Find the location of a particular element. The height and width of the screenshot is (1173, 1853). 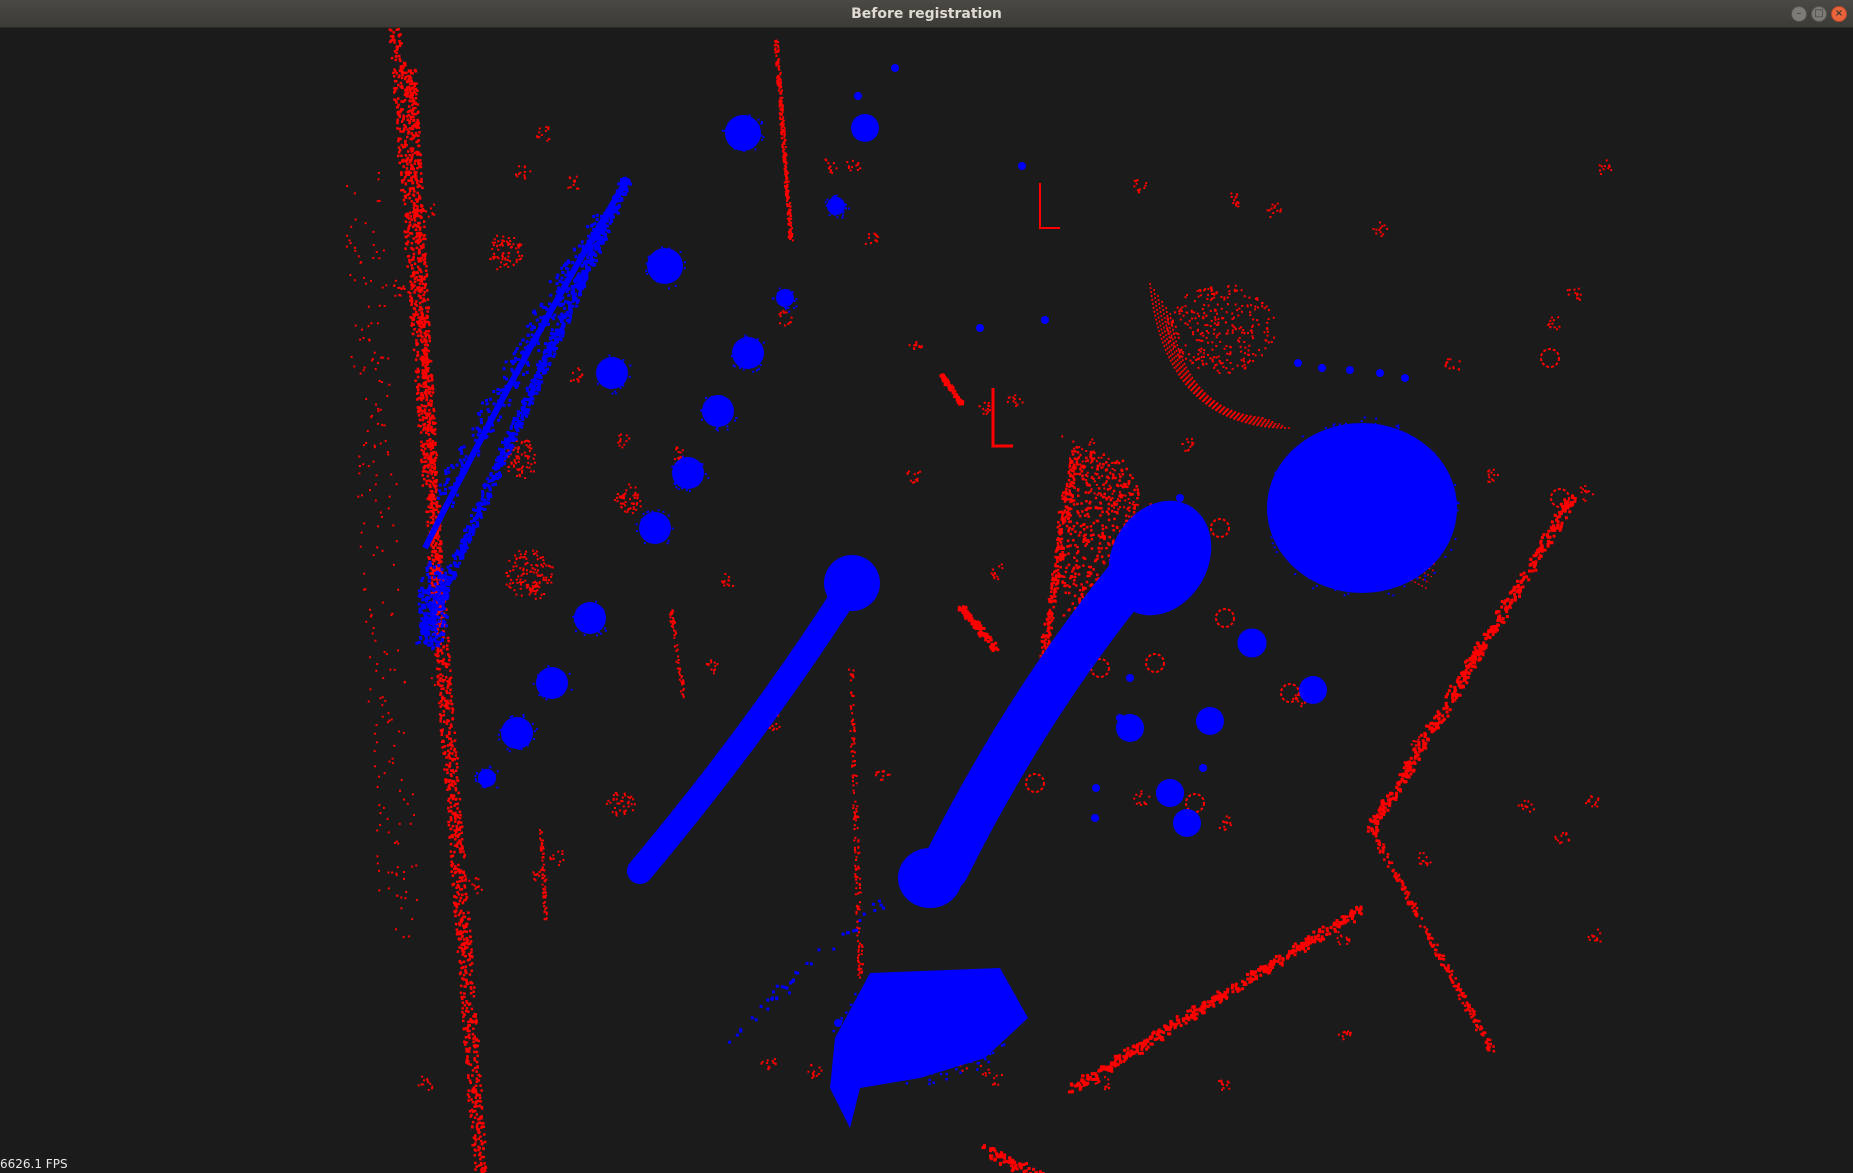

window-title: Before registration is located at coordinates (926, 14).